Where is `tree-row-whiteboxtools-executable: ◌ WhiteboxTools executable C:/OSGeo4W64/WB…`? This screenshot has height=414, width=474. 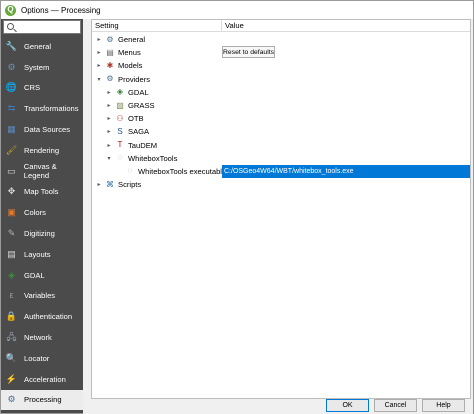 tree-row-whiteboxtools-executable: ◌ WhiteboxTools executable C:/OSGeo4W64/WB… is located at coordinates (281, 171).